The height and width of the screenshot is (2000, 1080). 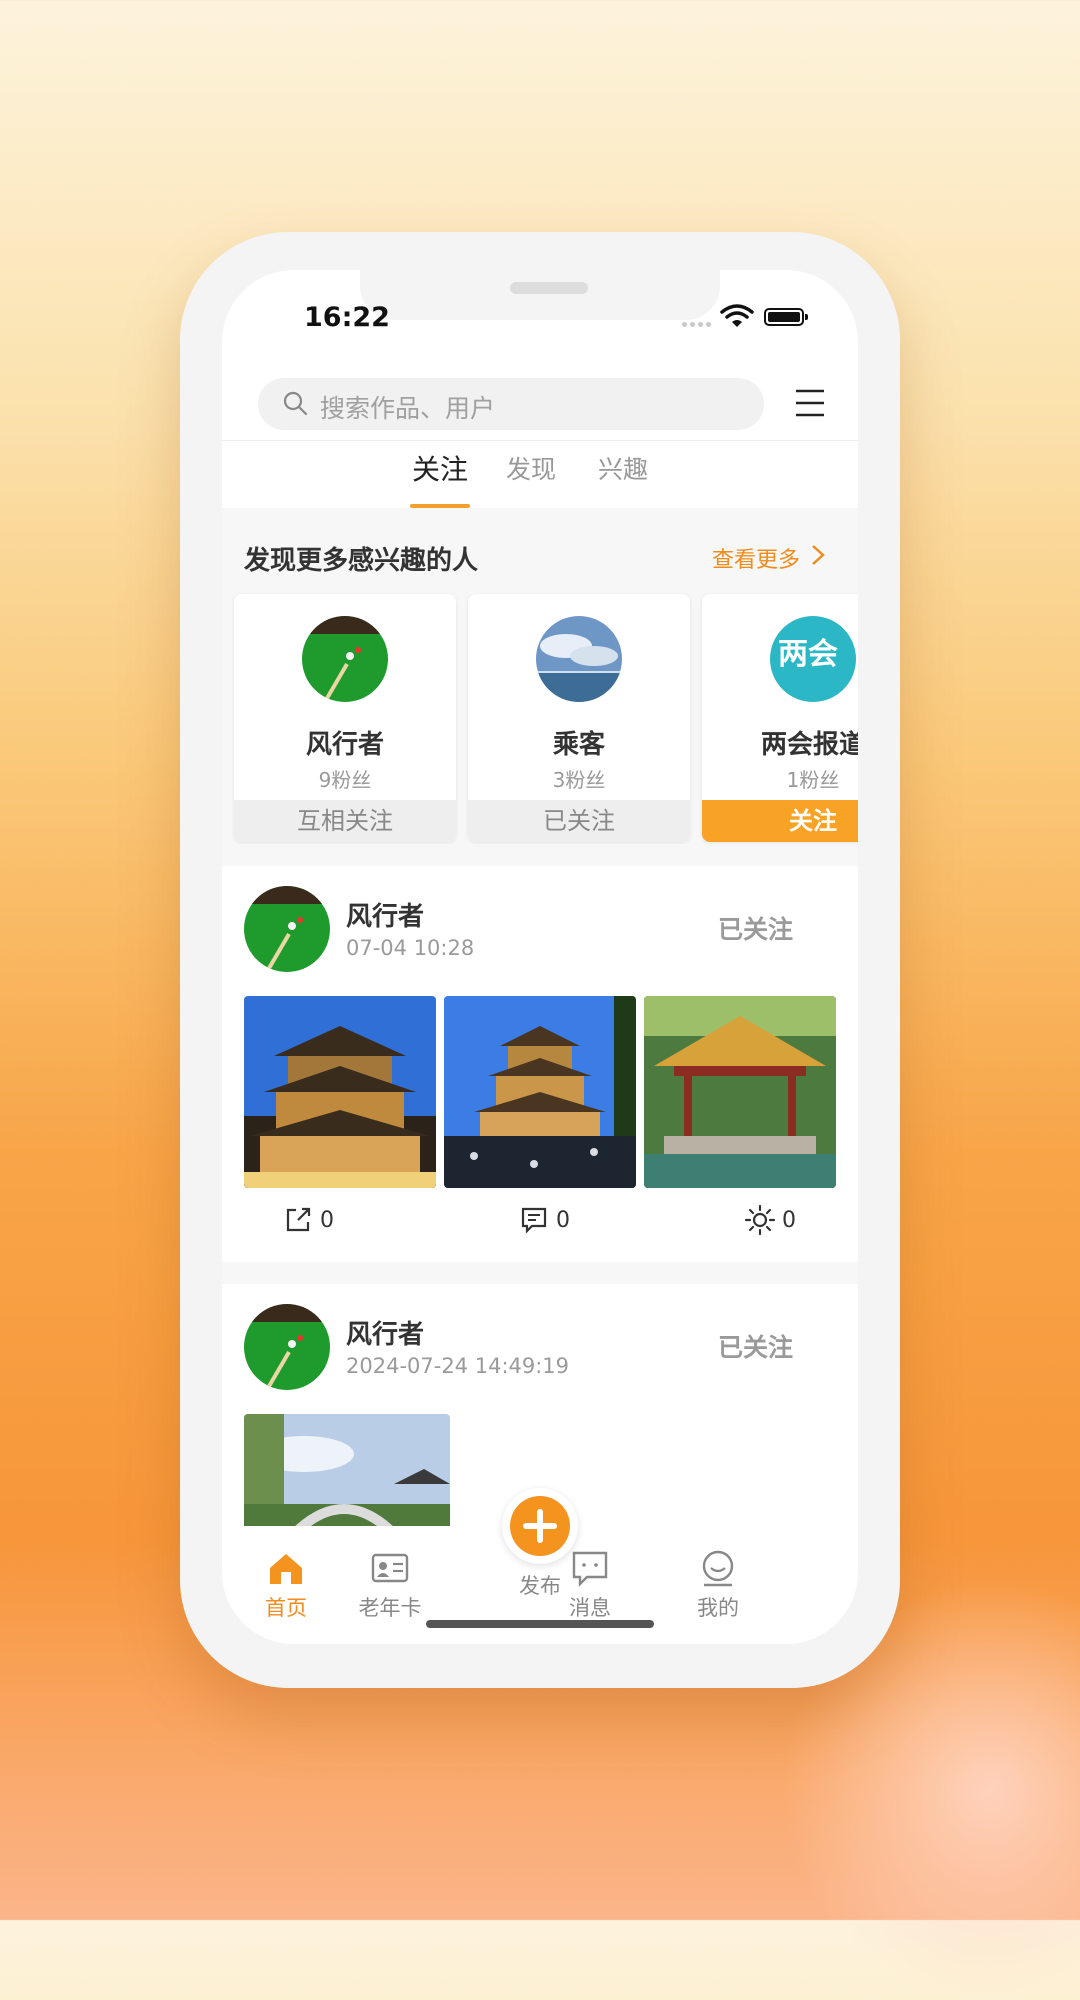 What do you see at coordinates (718, 1568) in the screenshot?
I see `profile-icon` at bounding box center [718, 1568].